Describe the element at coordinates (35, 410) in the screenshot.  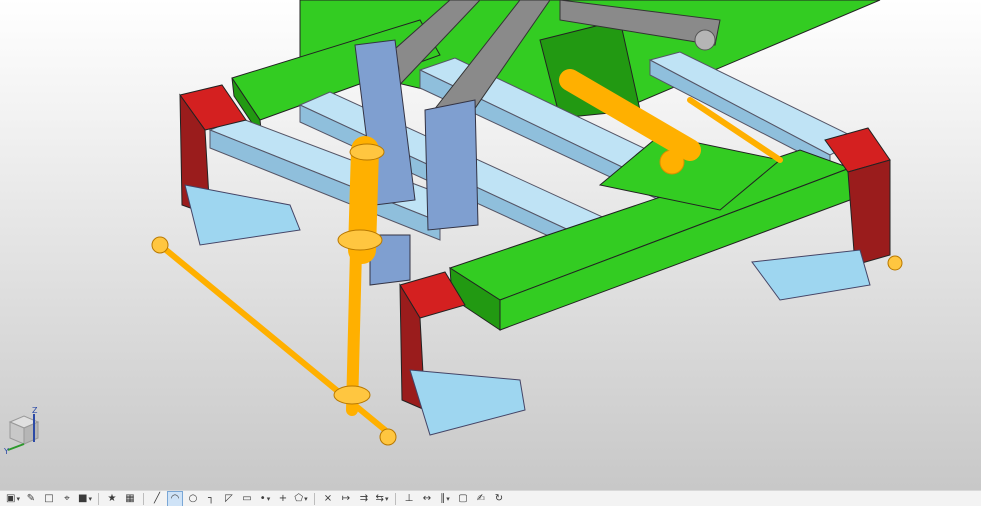
I see `z-axis-label: Z` at that location.